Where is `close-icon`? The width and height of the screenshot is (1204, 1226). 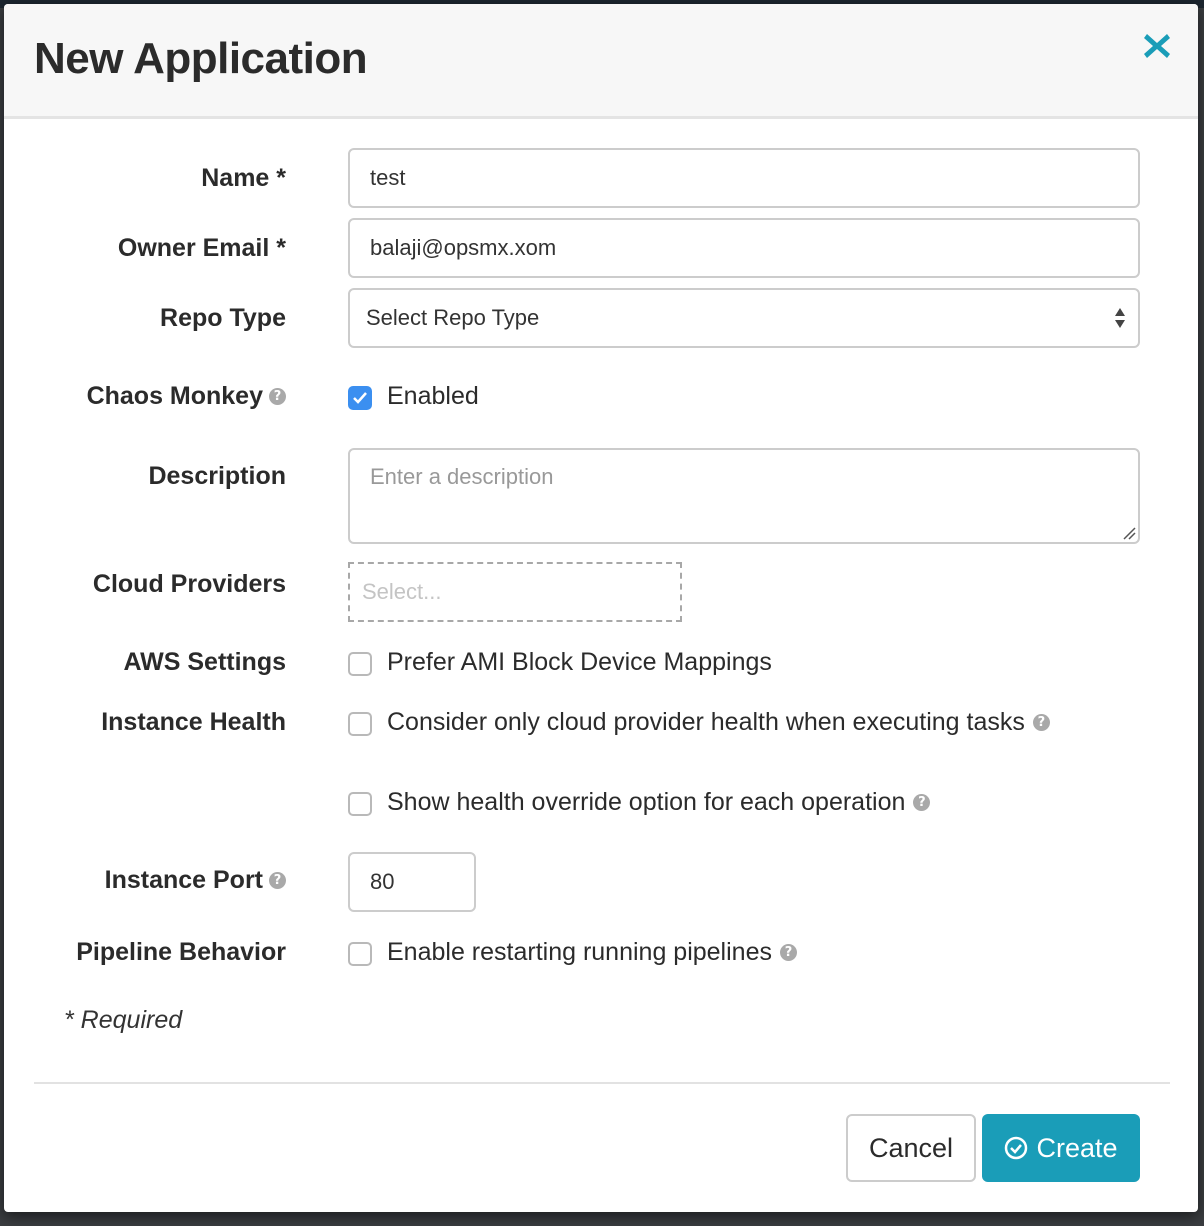 close-icon is located at coordinates (1157, 46).